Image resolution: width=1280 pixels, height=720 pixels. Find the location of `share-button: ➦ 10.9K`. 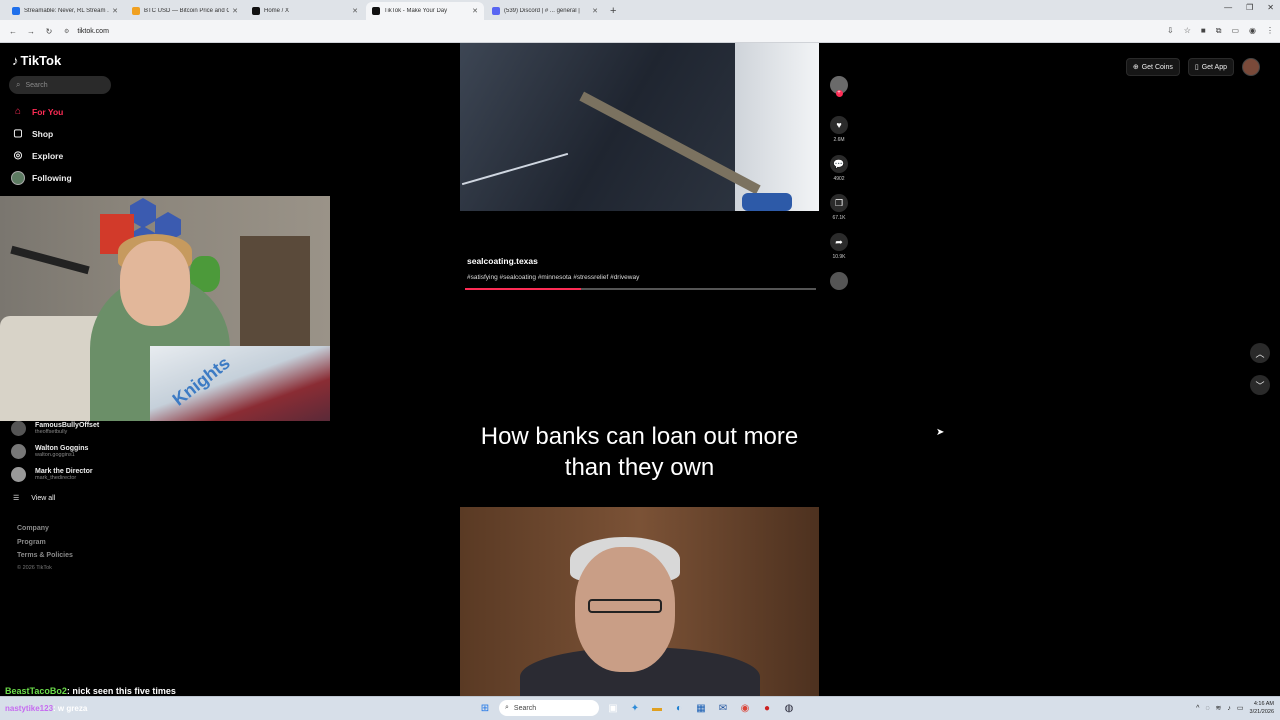

share-button: ➦ 10.9K is located at coordinates (839, 246).